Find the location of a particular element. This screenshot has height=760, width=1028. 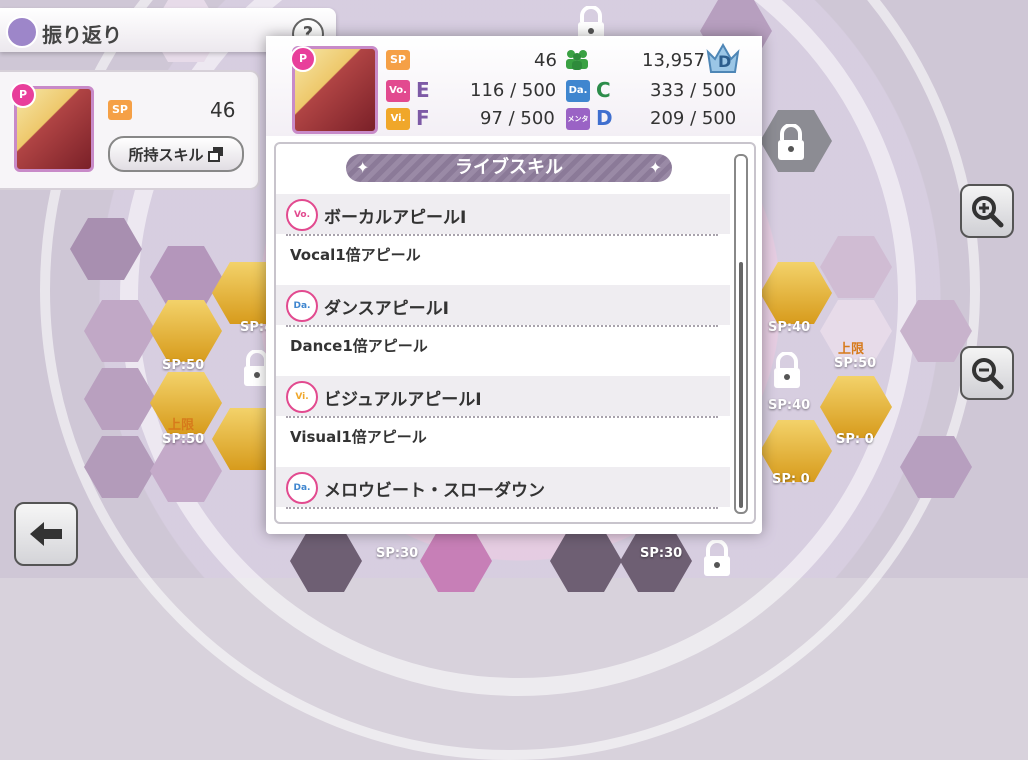

vocal-grade: E is located at coordinates (423, 90).